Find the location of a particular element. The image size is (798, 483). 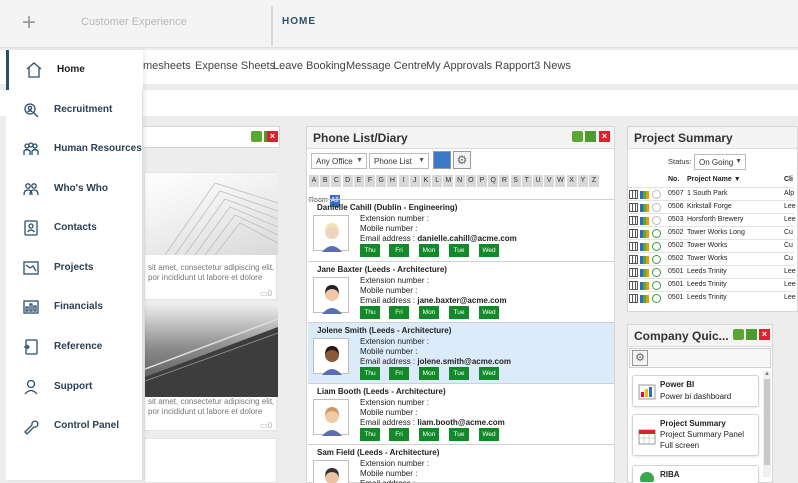

filter-letter-d: D is located at coordinates (347, 181).